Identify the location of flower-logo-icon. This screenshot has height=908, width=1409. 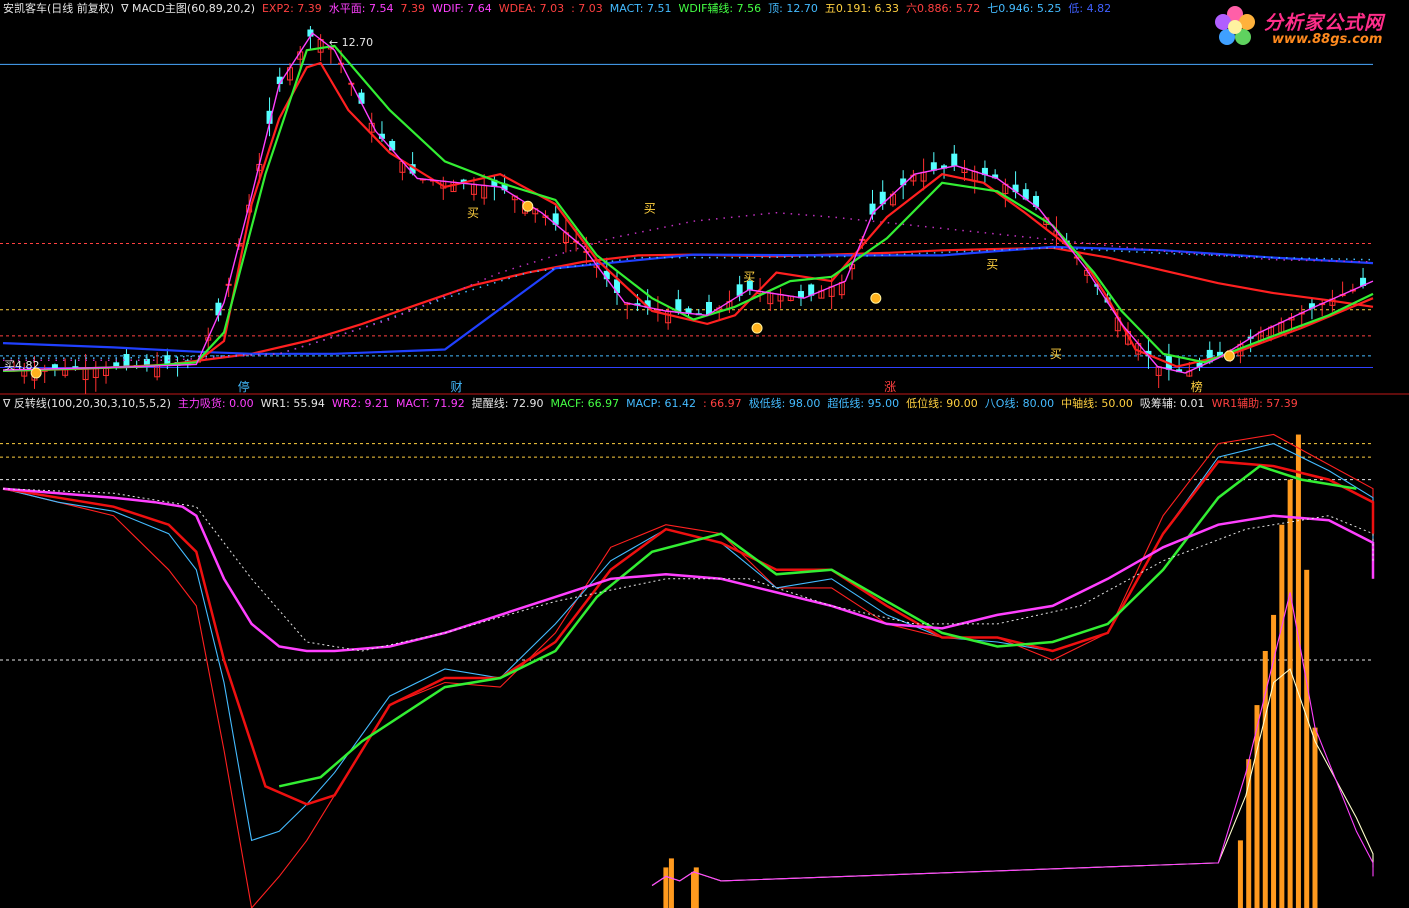
(1235, 25).